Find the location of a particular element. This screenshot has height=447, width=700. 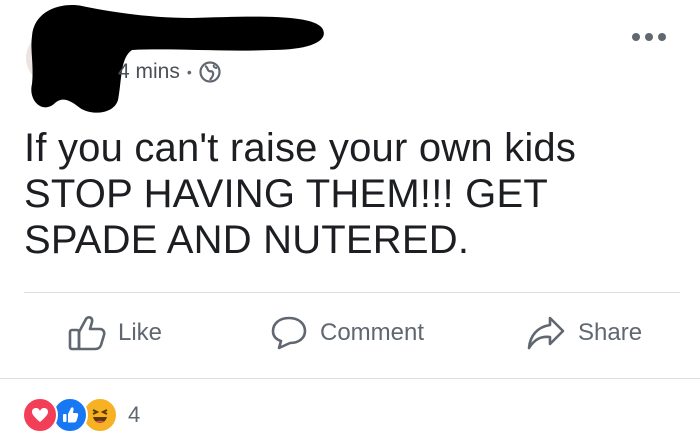

globe-icon is located at coordinates (210, 72).